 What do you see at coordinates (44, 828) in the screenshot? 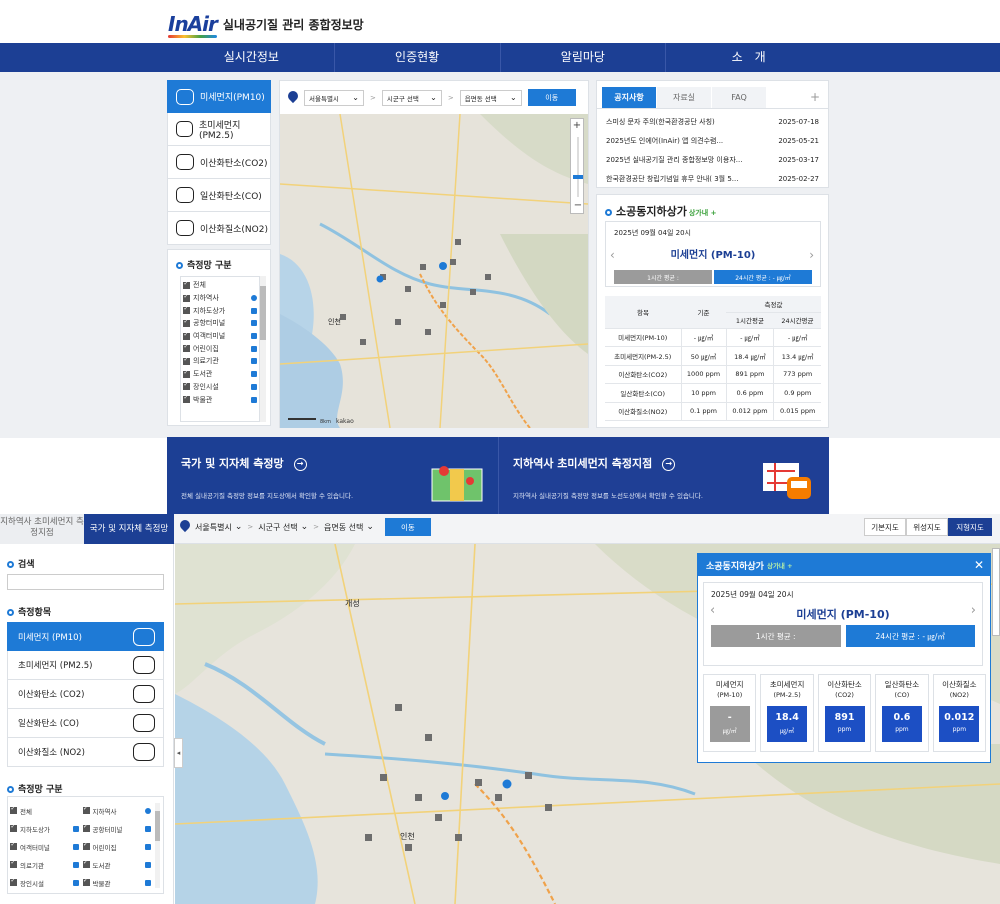
I see `lower-check-underground-mall: 지하도상가` at bounding box center [44, 828].